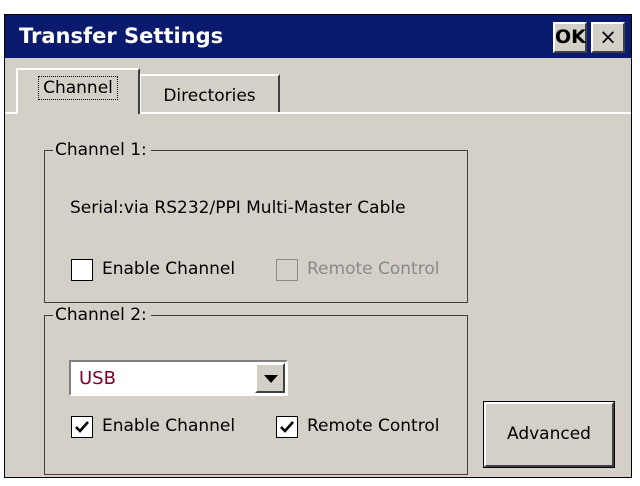 This screenshot has width=640, height=486. Describe the element at coordinates (318, 36) in the screenshot. I see `title-bar: Transfer Settings OK ×` at that location.